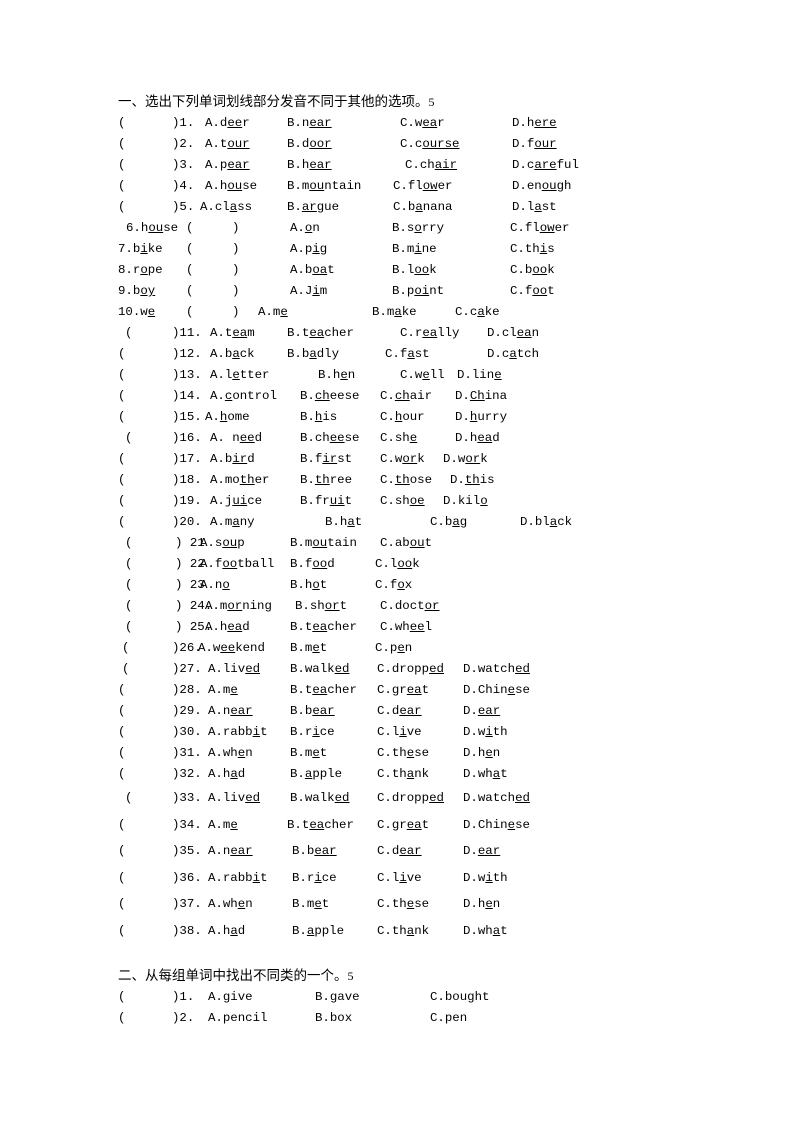  What do you see at coordinates (422, 375) in the screenshot?
I see `option-c: C.well` at bounding box center [422, 375].